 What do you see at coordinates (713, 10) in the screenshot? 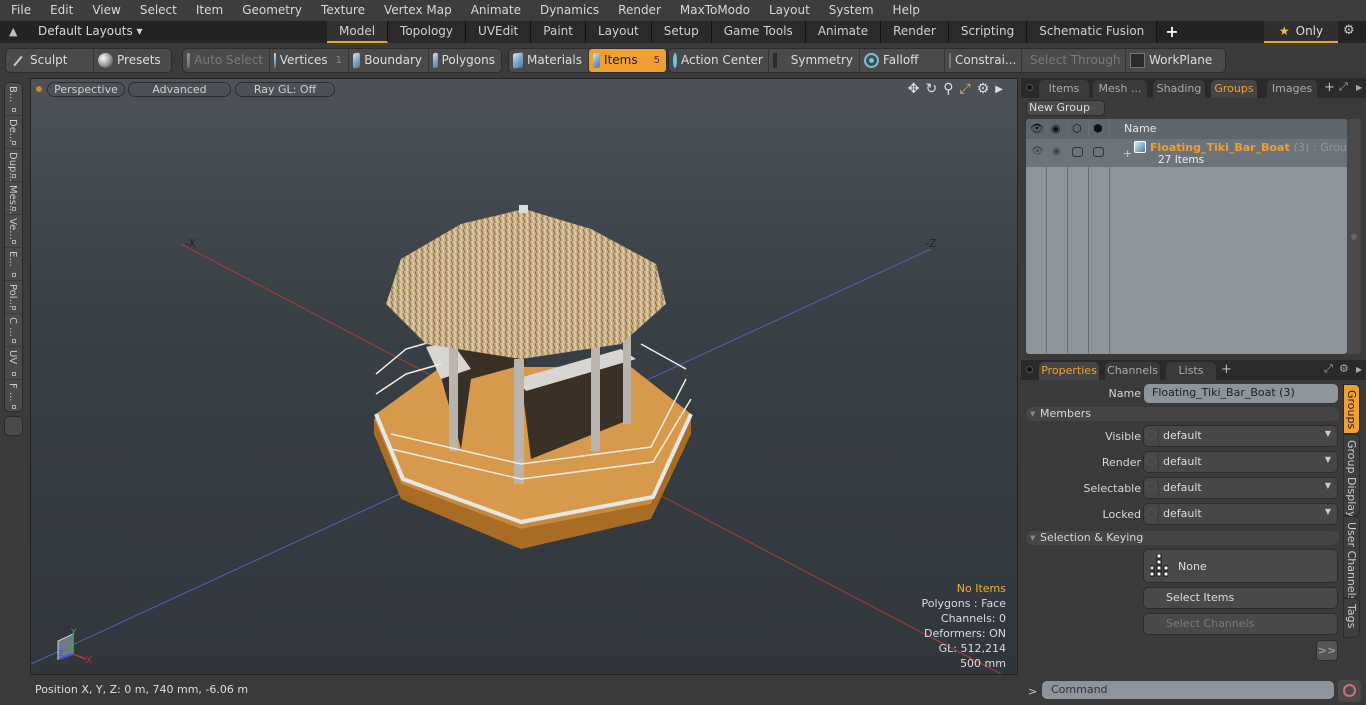
I see `menu-maxtomodo: MaxToModo` at bounding box center [713, 10].